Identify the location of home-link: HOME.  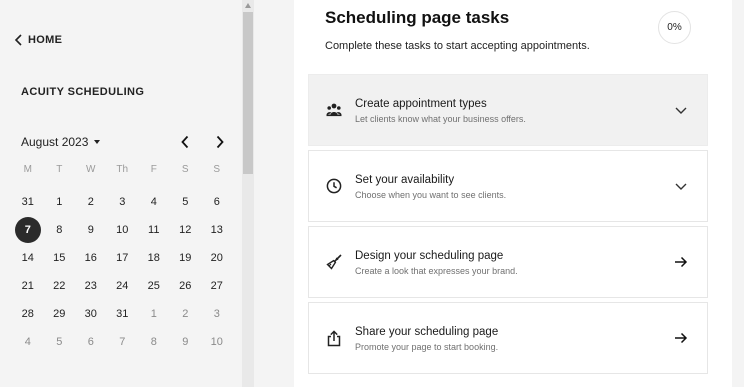
(38, 40).